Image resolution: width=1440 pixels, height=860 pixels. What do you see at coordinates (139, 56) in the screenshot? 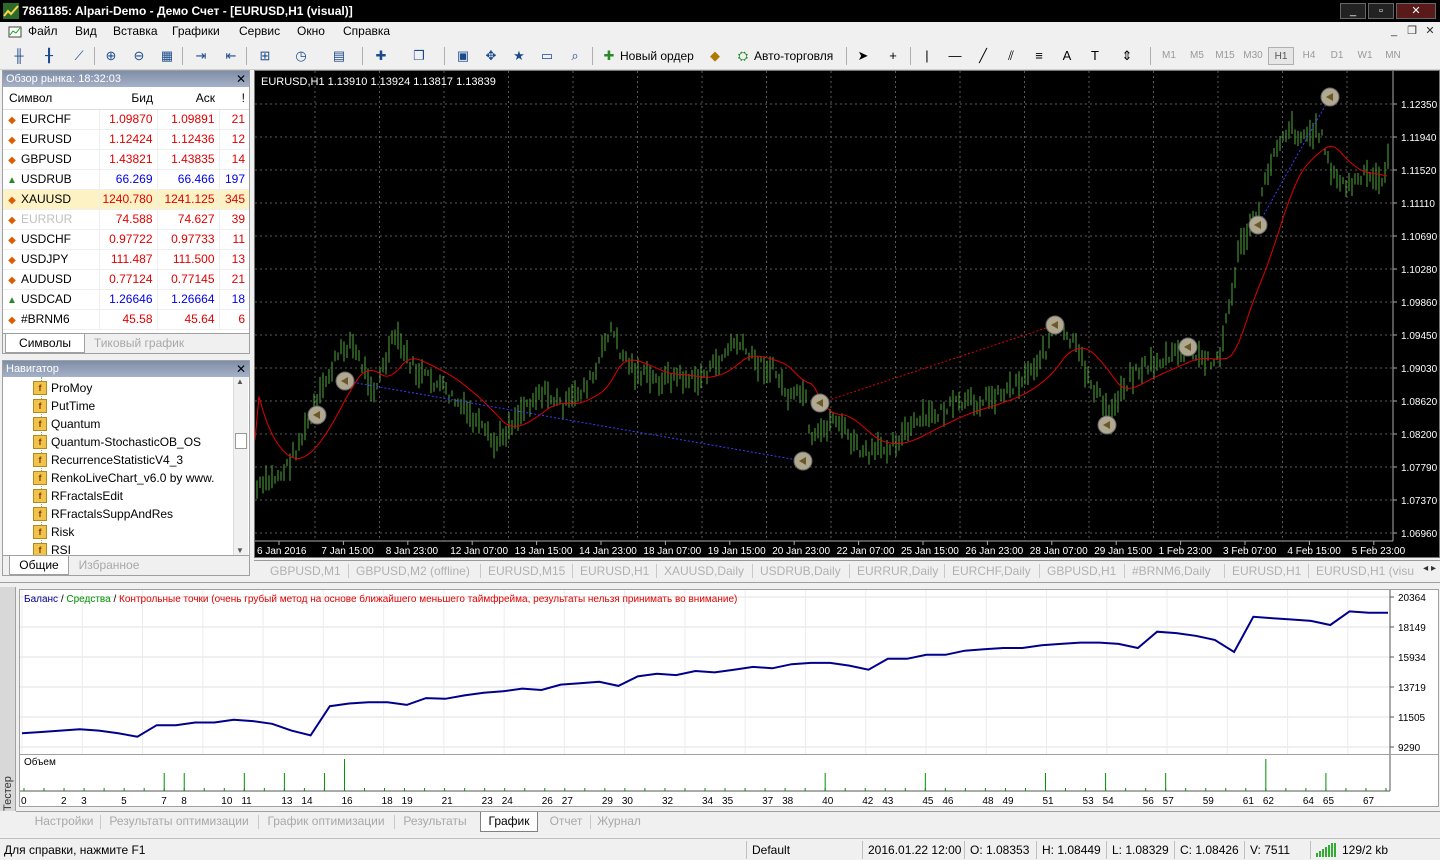
I see `zoom-out-icon: ⊖` at bounding box center [139, 56].